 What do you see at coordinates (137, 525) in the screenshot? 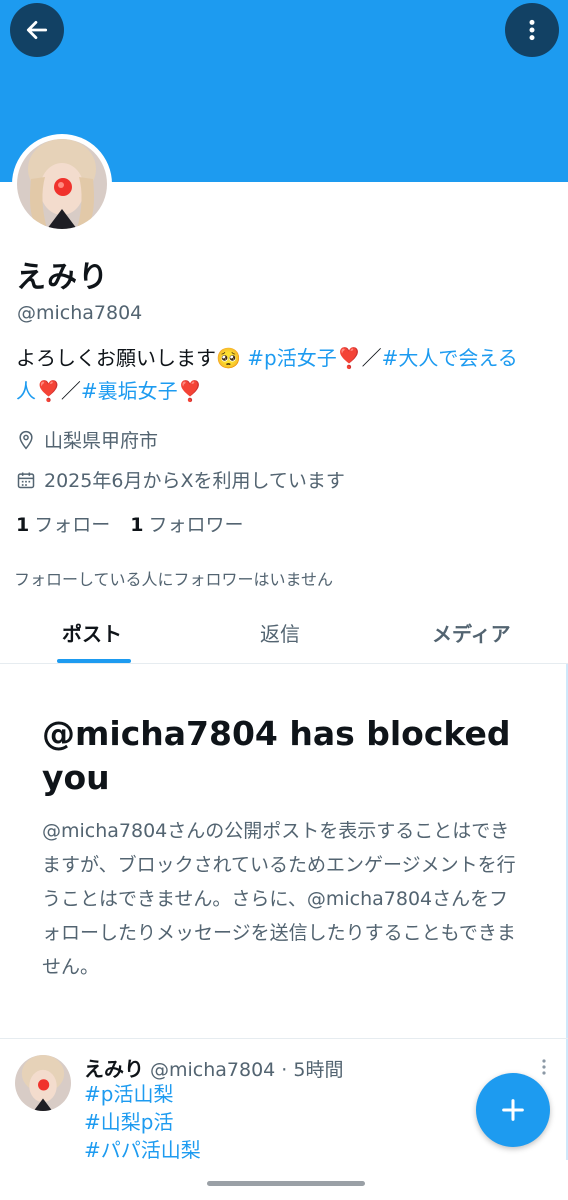
I see `followers-count: 1` at bounding box center [137, 525].